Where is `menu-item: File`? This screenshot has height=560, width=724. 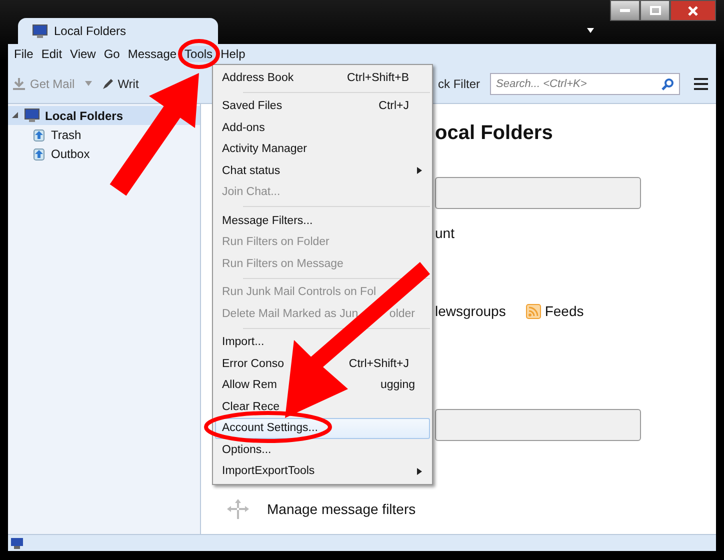
menu-item: File is located at coordinates (24, 54).